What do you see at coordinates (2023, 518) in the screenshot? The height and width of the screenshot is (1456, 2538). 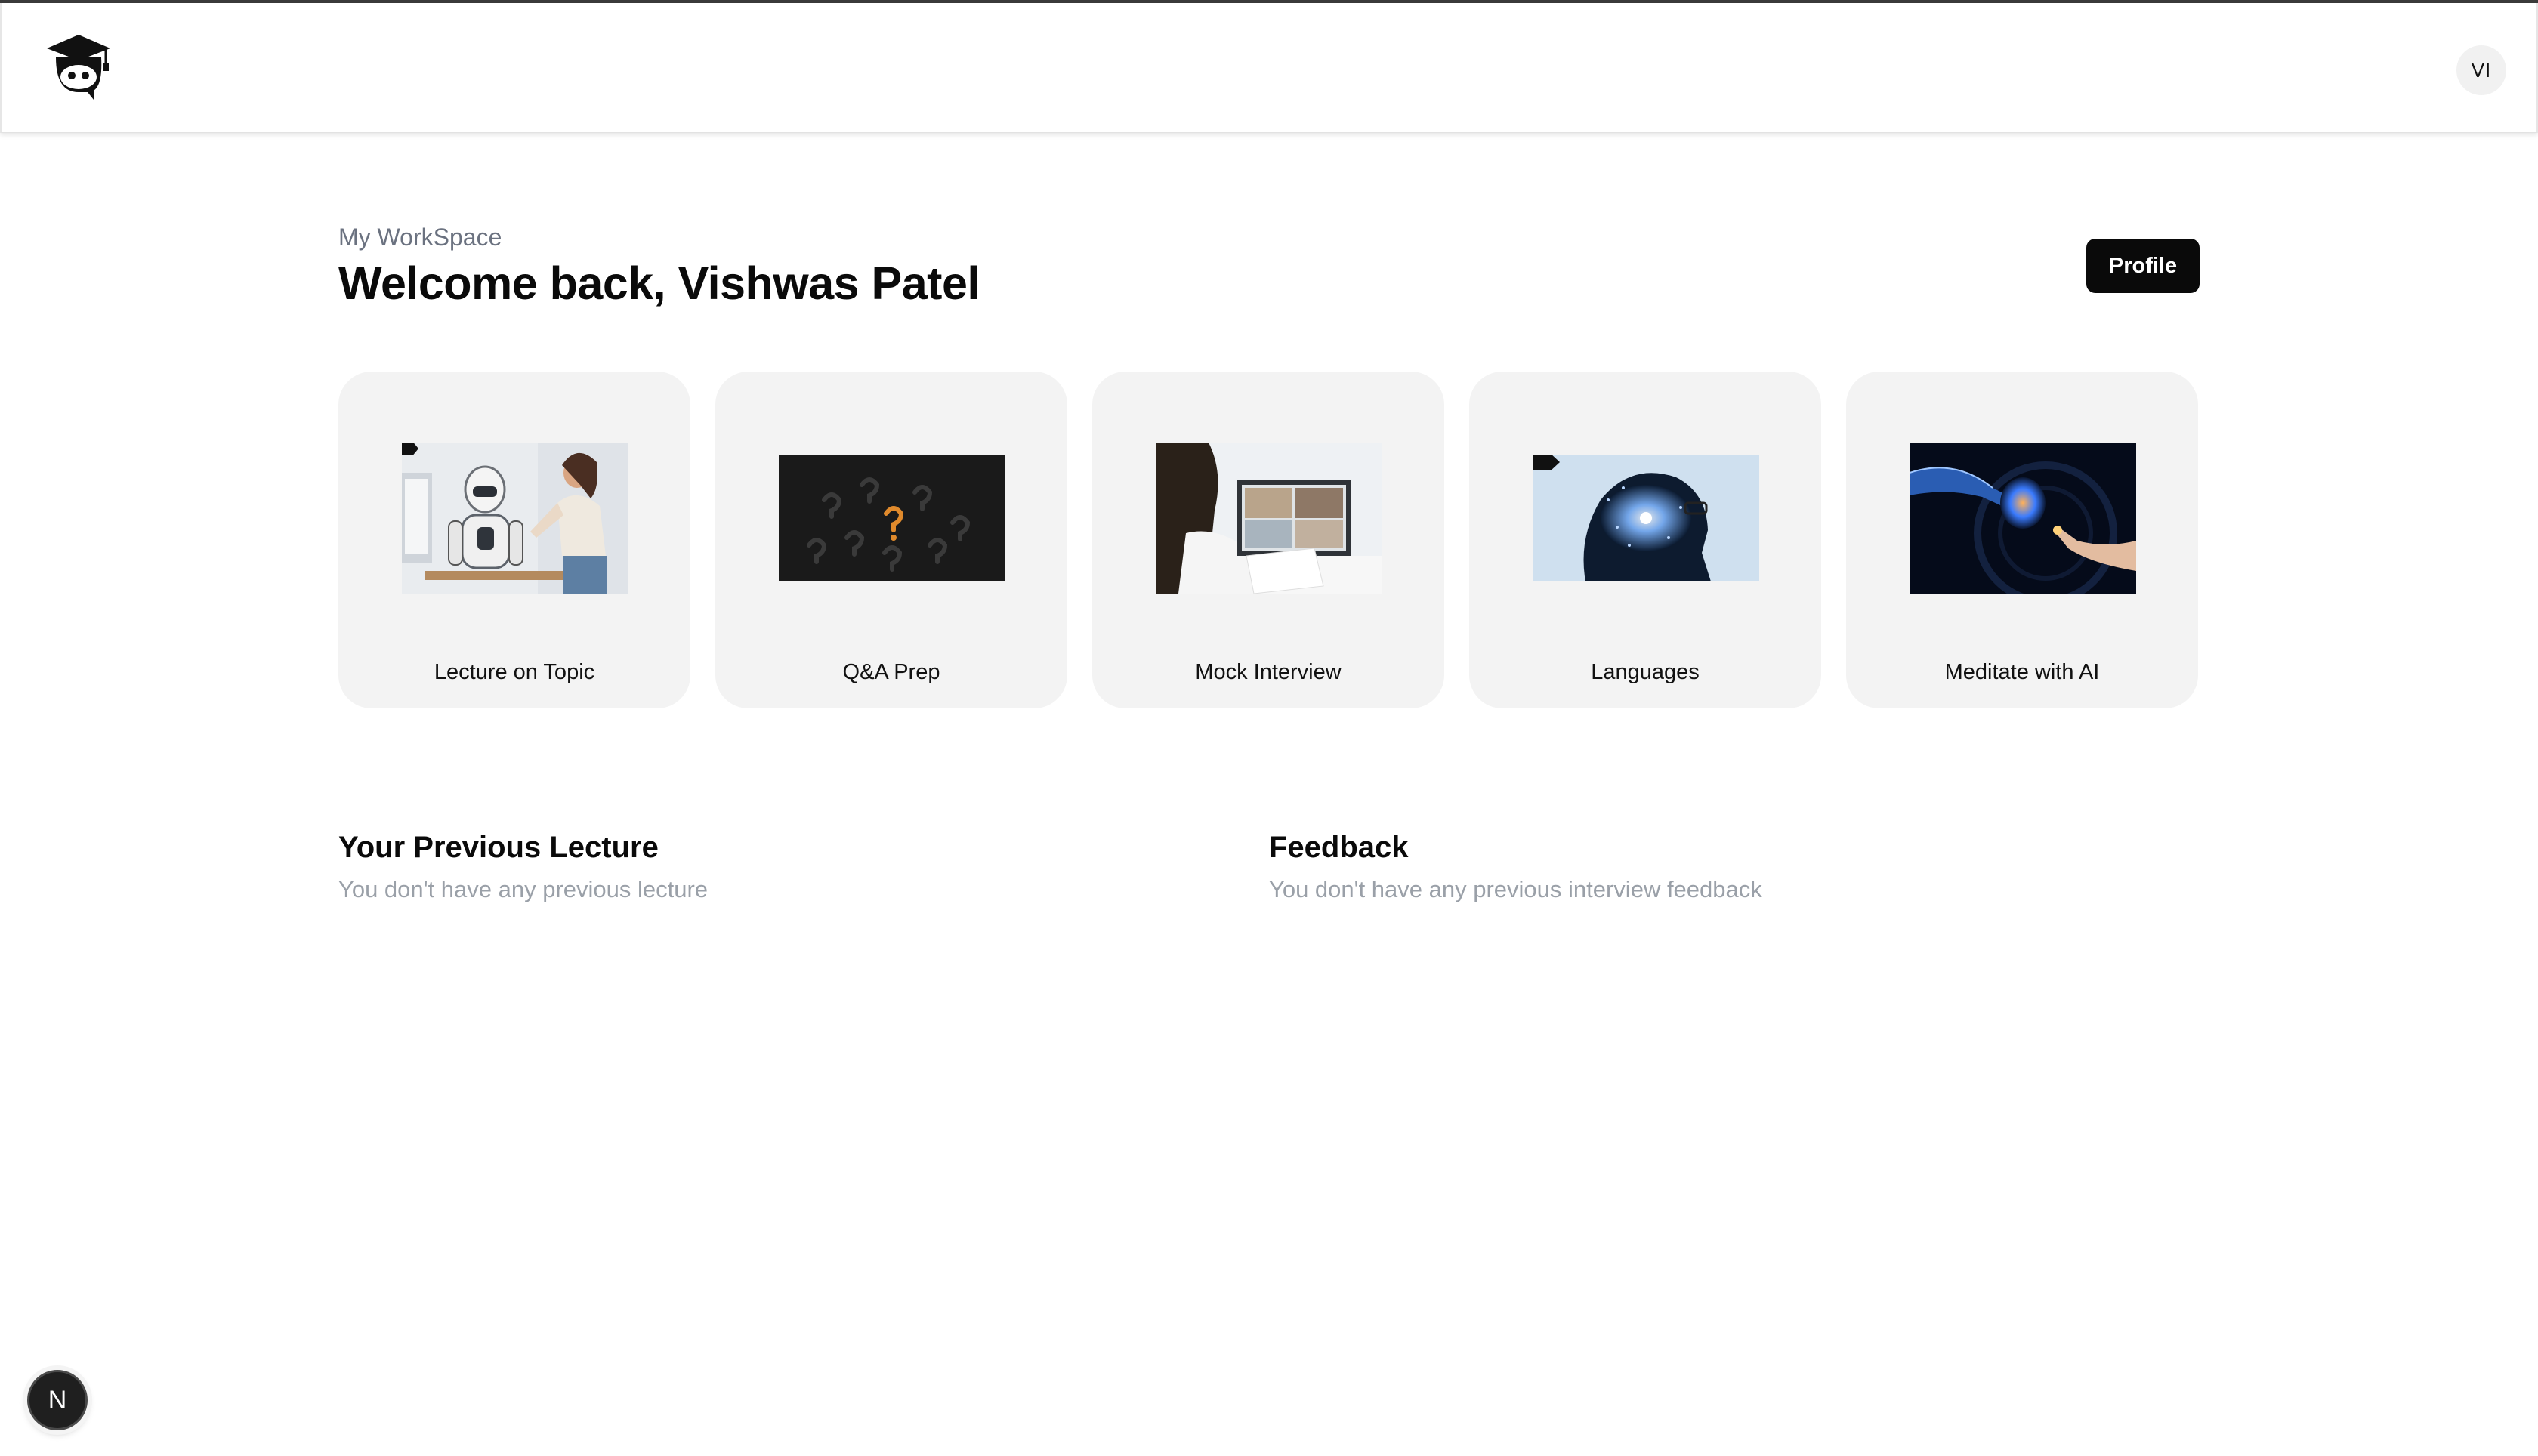 I see `robot-hand-brain-image` at bounding box center [2023, 518].